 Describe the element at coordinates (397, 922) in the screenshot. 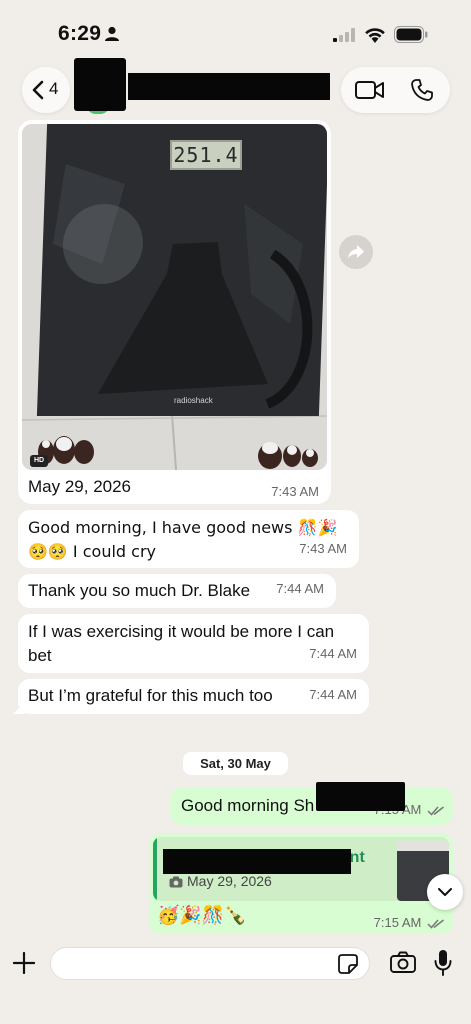

I see `message-time: 7:15 AM` at that location.